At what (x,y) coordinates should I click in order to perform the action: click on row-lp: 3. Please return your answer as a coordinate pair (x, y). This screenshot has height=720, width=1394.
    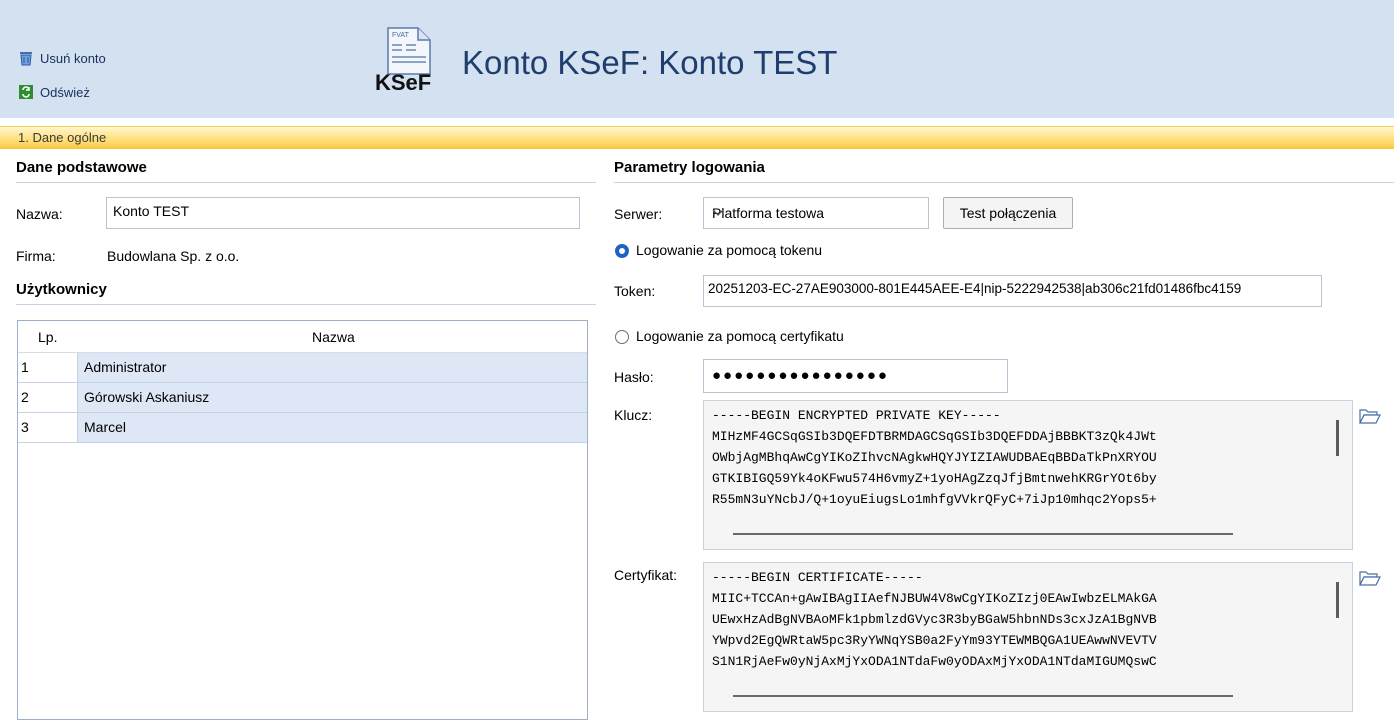
    Looking at the image, I should click on (48, 427).